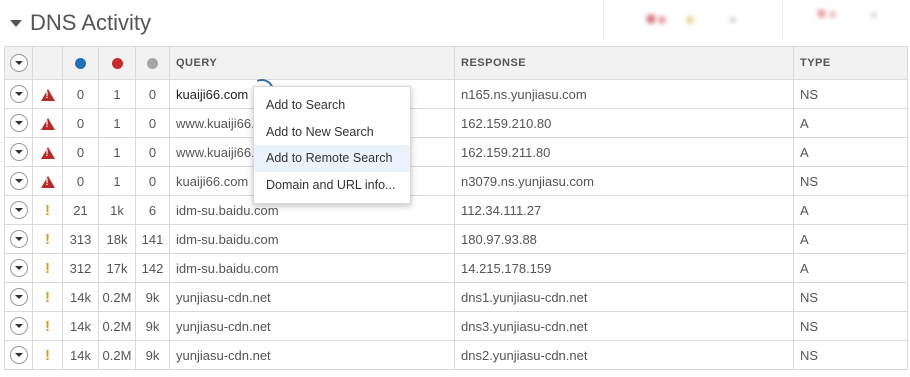  Describe the element at coordinates (152, 63) in the screenshot. I see `header-grey-count` at that location.